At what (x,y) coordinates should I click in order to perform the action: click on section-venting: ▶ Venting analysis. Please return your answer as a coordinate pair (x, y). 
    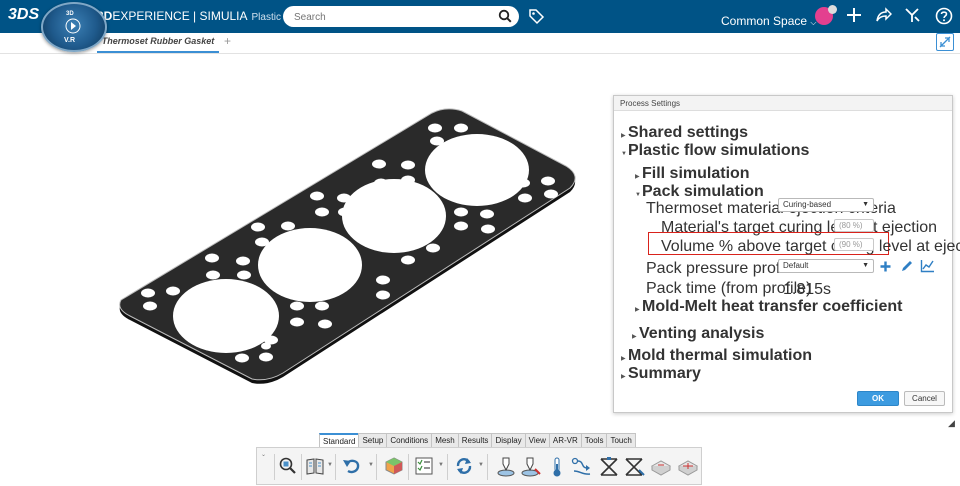
    Looking at the image, I should click on (698, 334).